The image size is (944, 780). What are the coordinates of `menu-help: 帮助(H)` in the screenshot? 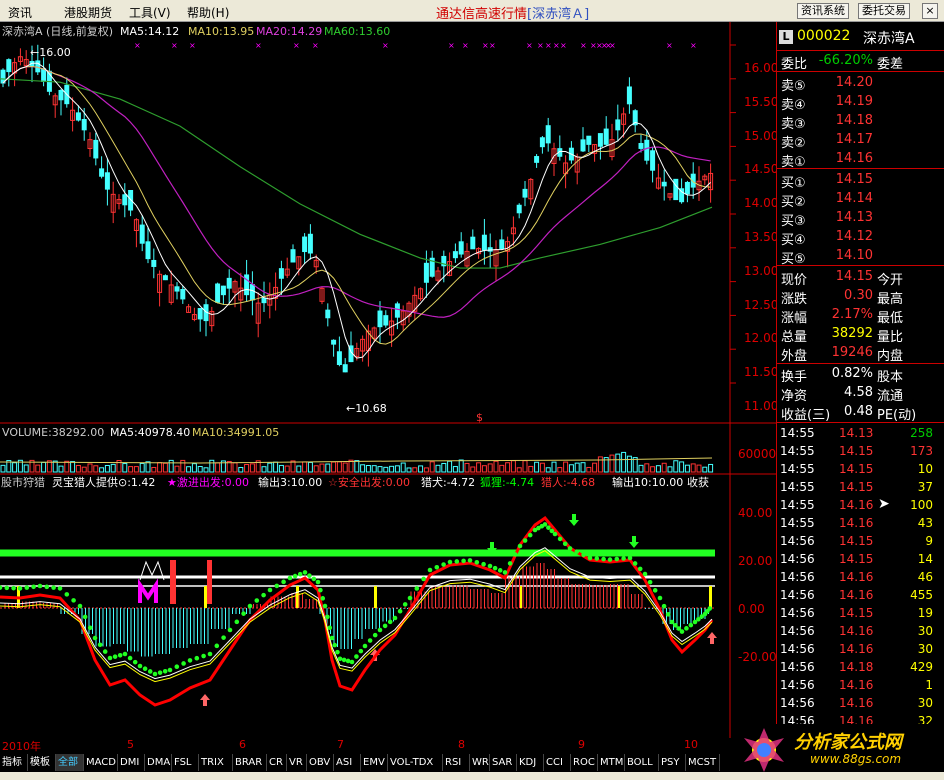 It's located at (208, 12).